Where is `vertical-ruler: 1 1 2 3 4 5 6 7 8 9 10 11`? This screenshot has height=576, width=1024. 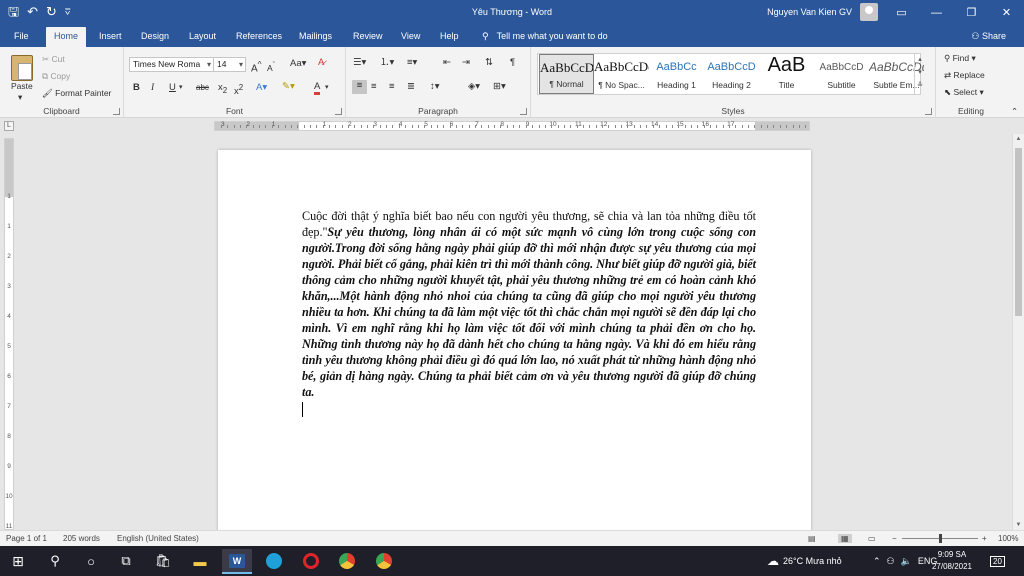
vertical-ruler: 1 1 2 3 4 5 6 7 8 9 10 11 is located at coordinates (9, 334).